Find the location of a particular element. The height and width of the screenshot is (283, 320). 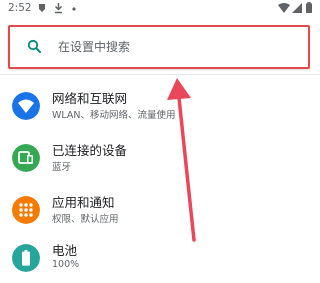

settings-item-subtitle: 100% is located at coordinates (66, 264).